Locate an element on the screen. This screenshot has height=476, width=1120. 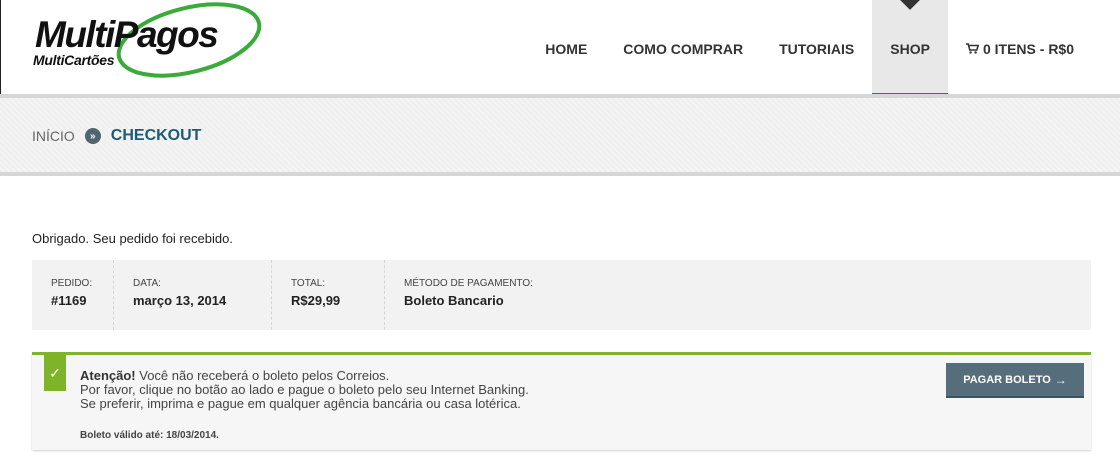
nav-cart: 0 ITENS - R$0 is located at coordinates (1020, 49).